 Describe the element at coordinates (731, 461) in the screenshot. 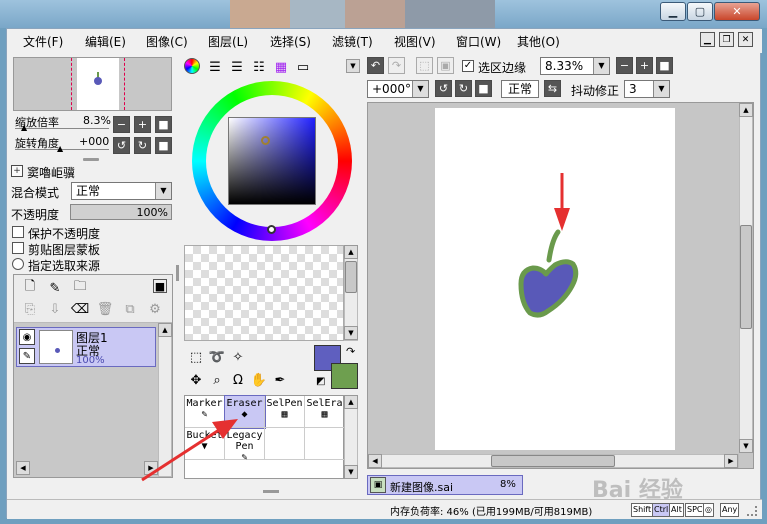

I see `canvas-hscroll-right-arrow: ▶` at that location.